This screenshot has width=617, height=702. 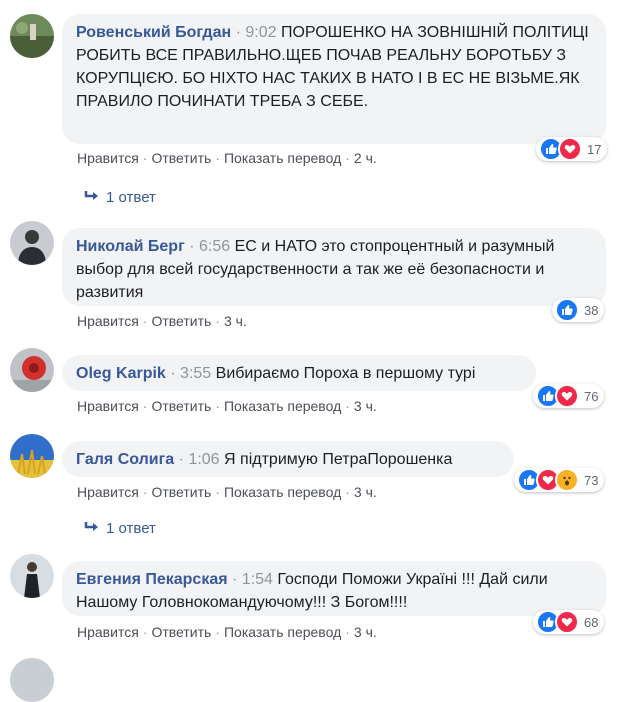 I want to click on avatar-next, so click(x=32, y=680).